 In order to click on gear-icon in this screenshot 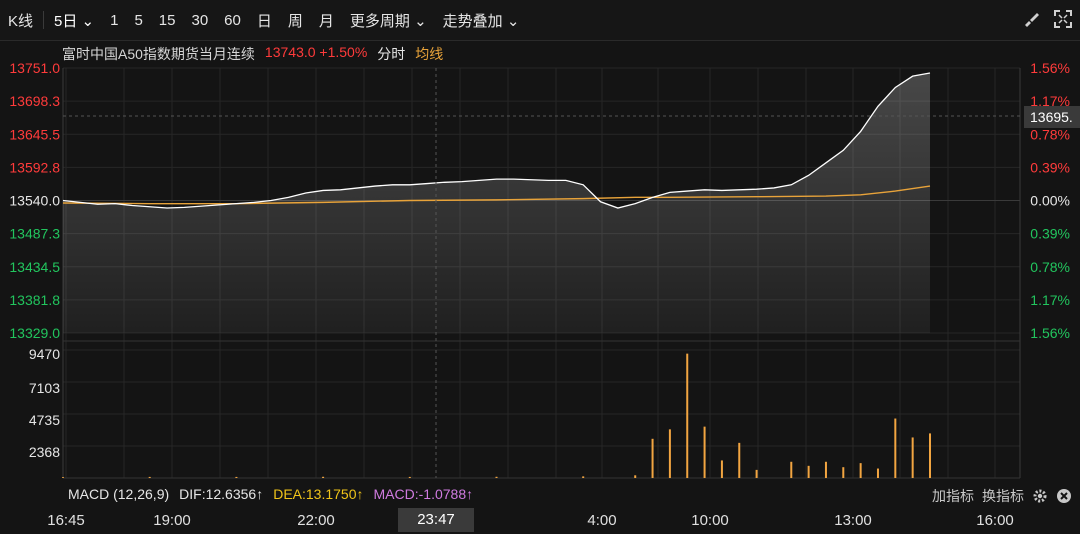, I will do `click(1040, 496)`.